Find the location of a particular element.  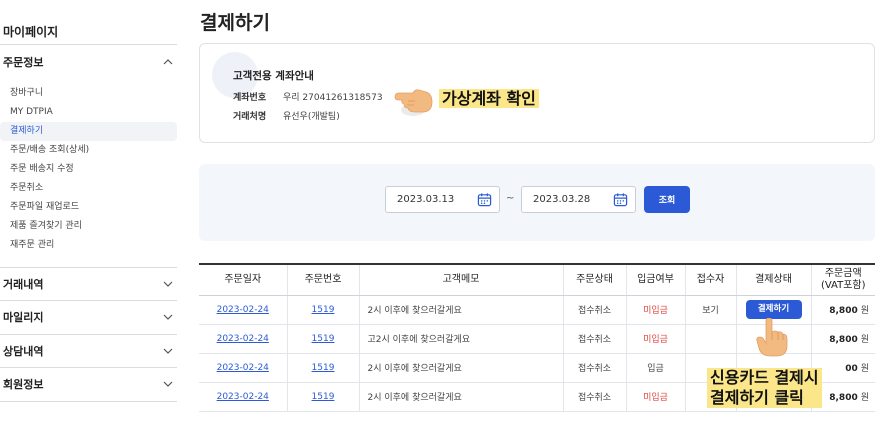

callout-line: 결제하기 클릭 is located at coordinates (757, 397).